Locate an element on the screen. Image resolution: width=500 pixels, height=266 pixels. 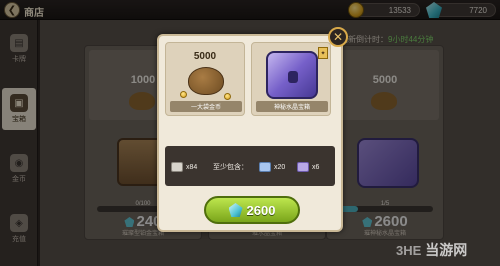
guarantee-text: 至少包含： is located at coordinates (230, 167).